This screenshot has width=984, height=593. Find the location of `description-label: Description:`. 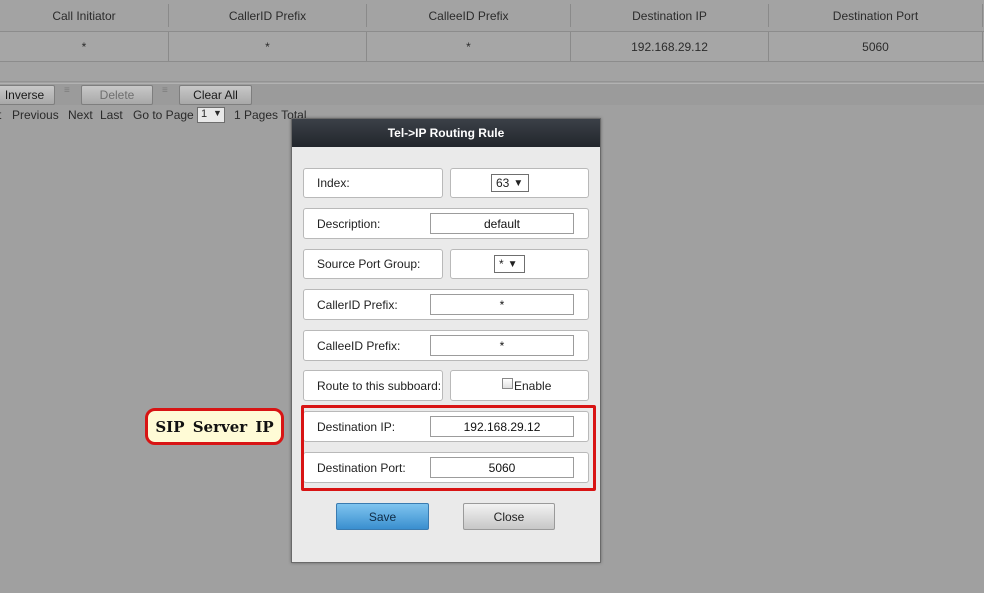

description-label: Description: is located at coordinates (349, 223).